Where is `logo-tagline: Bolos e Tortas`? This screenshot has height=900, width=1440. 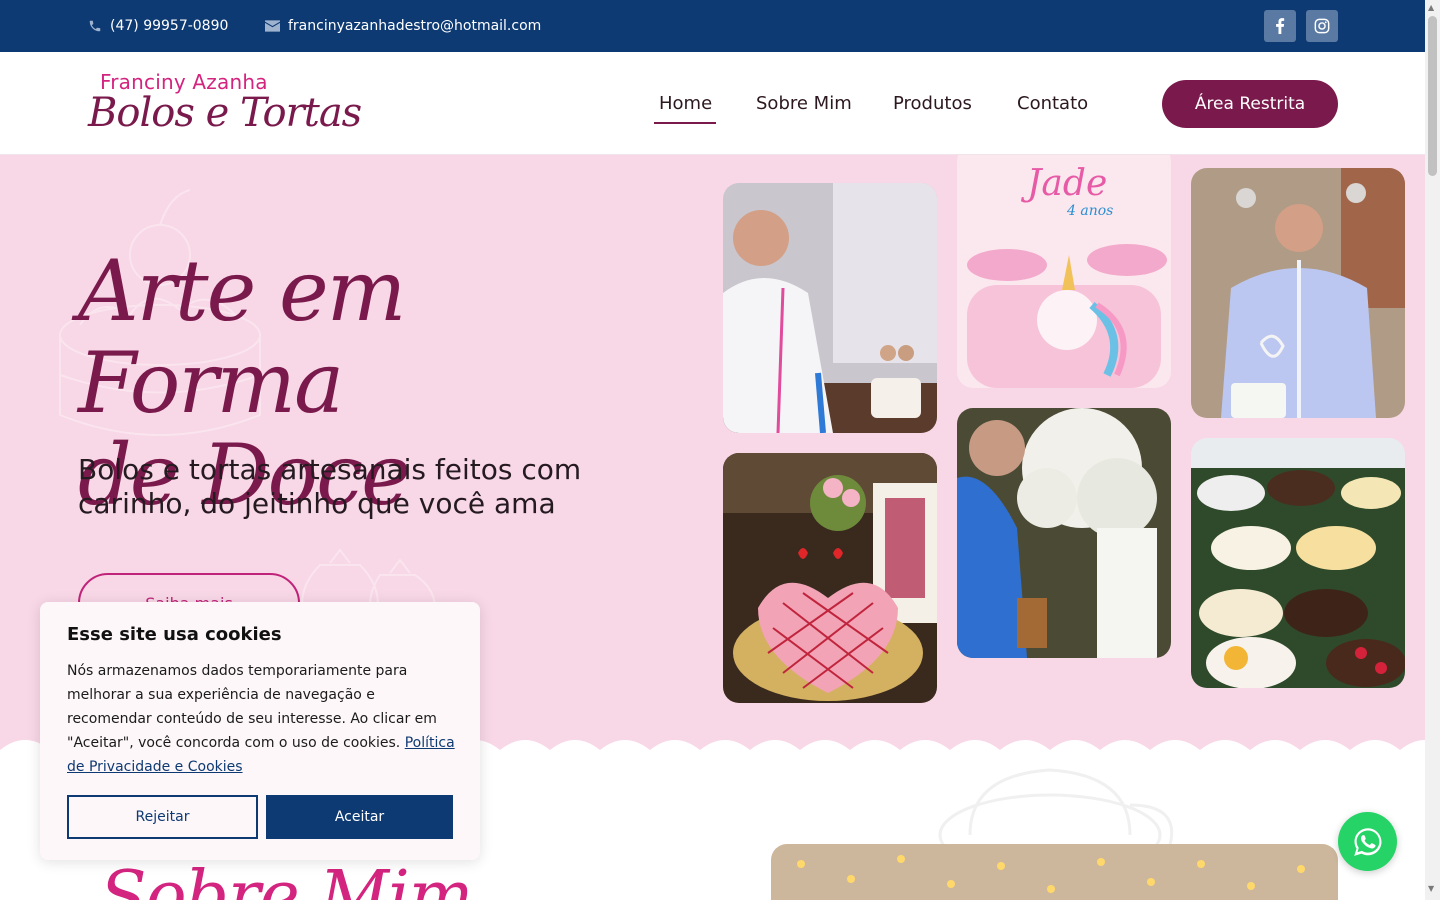 logo-tagline: Bolos e Tortas is located at coordinates (225, 113).